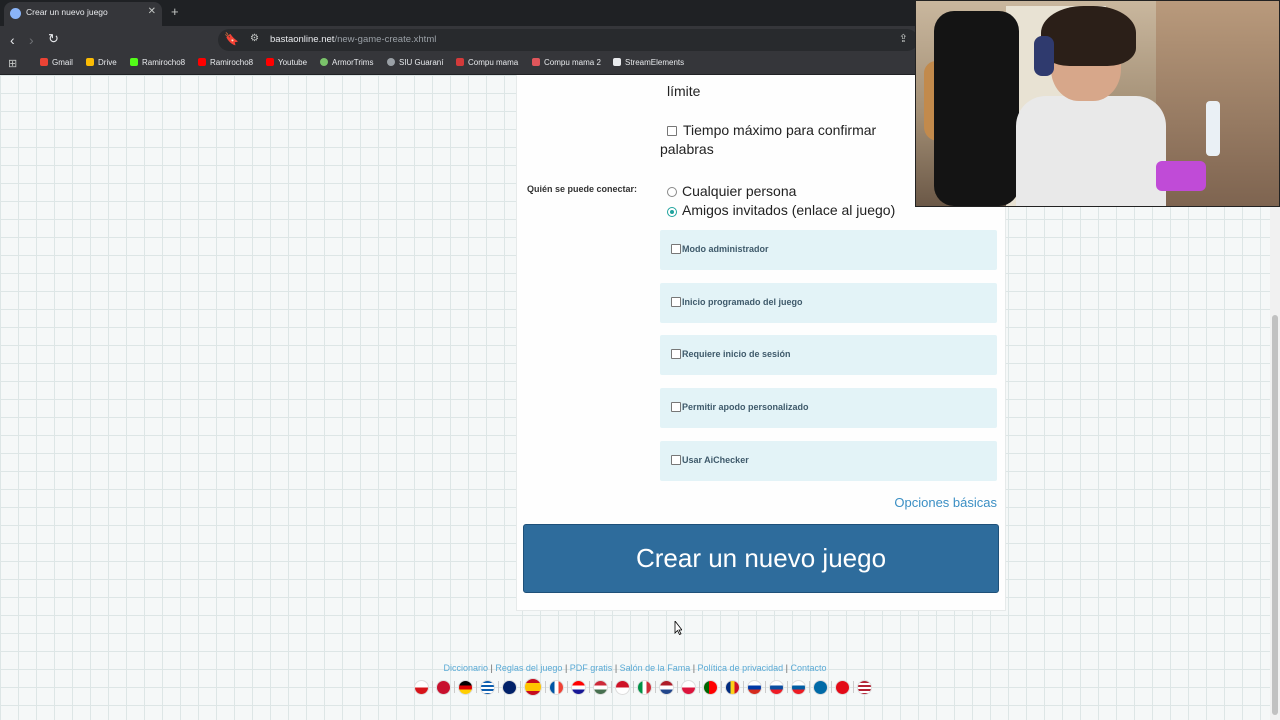 This screenshot has height=720, width=1280. Describe the element at coordinates (254, 38) in the screenshot. I see `site-info-icon: ⚙` at that location.